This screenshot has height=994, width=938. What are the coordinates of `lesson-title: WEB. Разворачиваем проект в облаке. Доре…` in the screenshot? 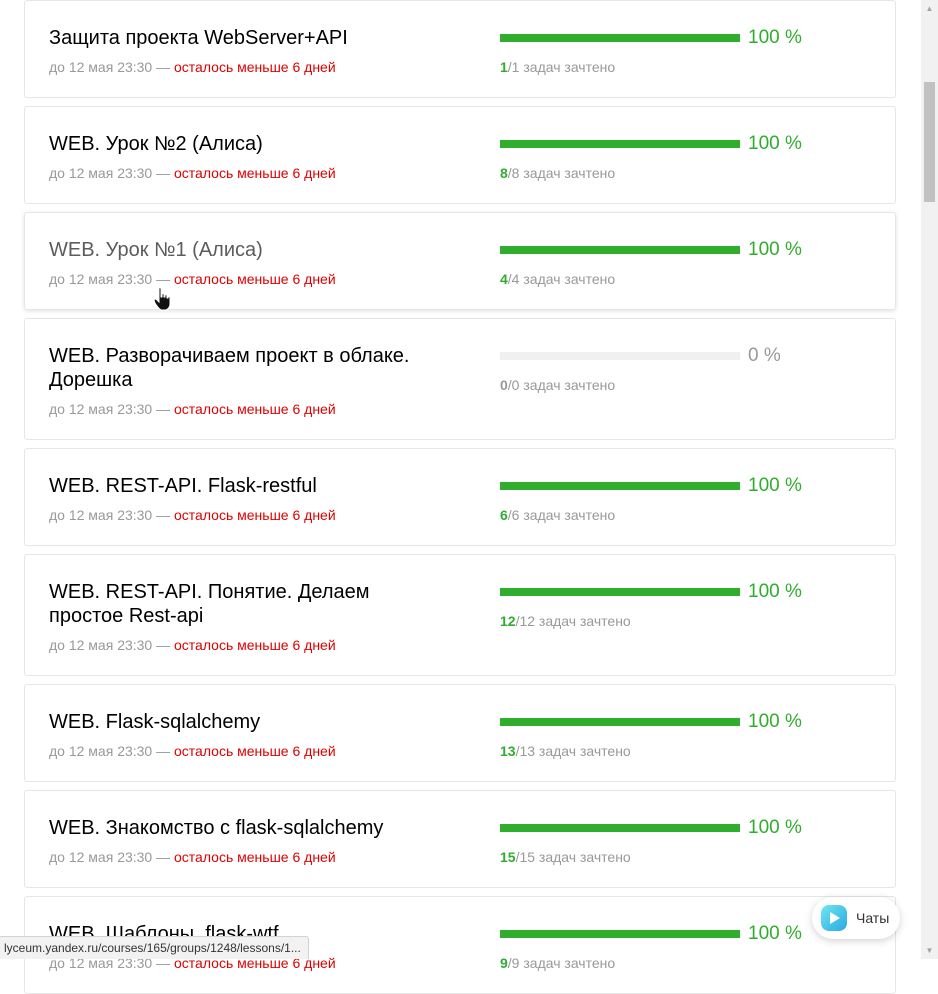 It's located at (249, 368).